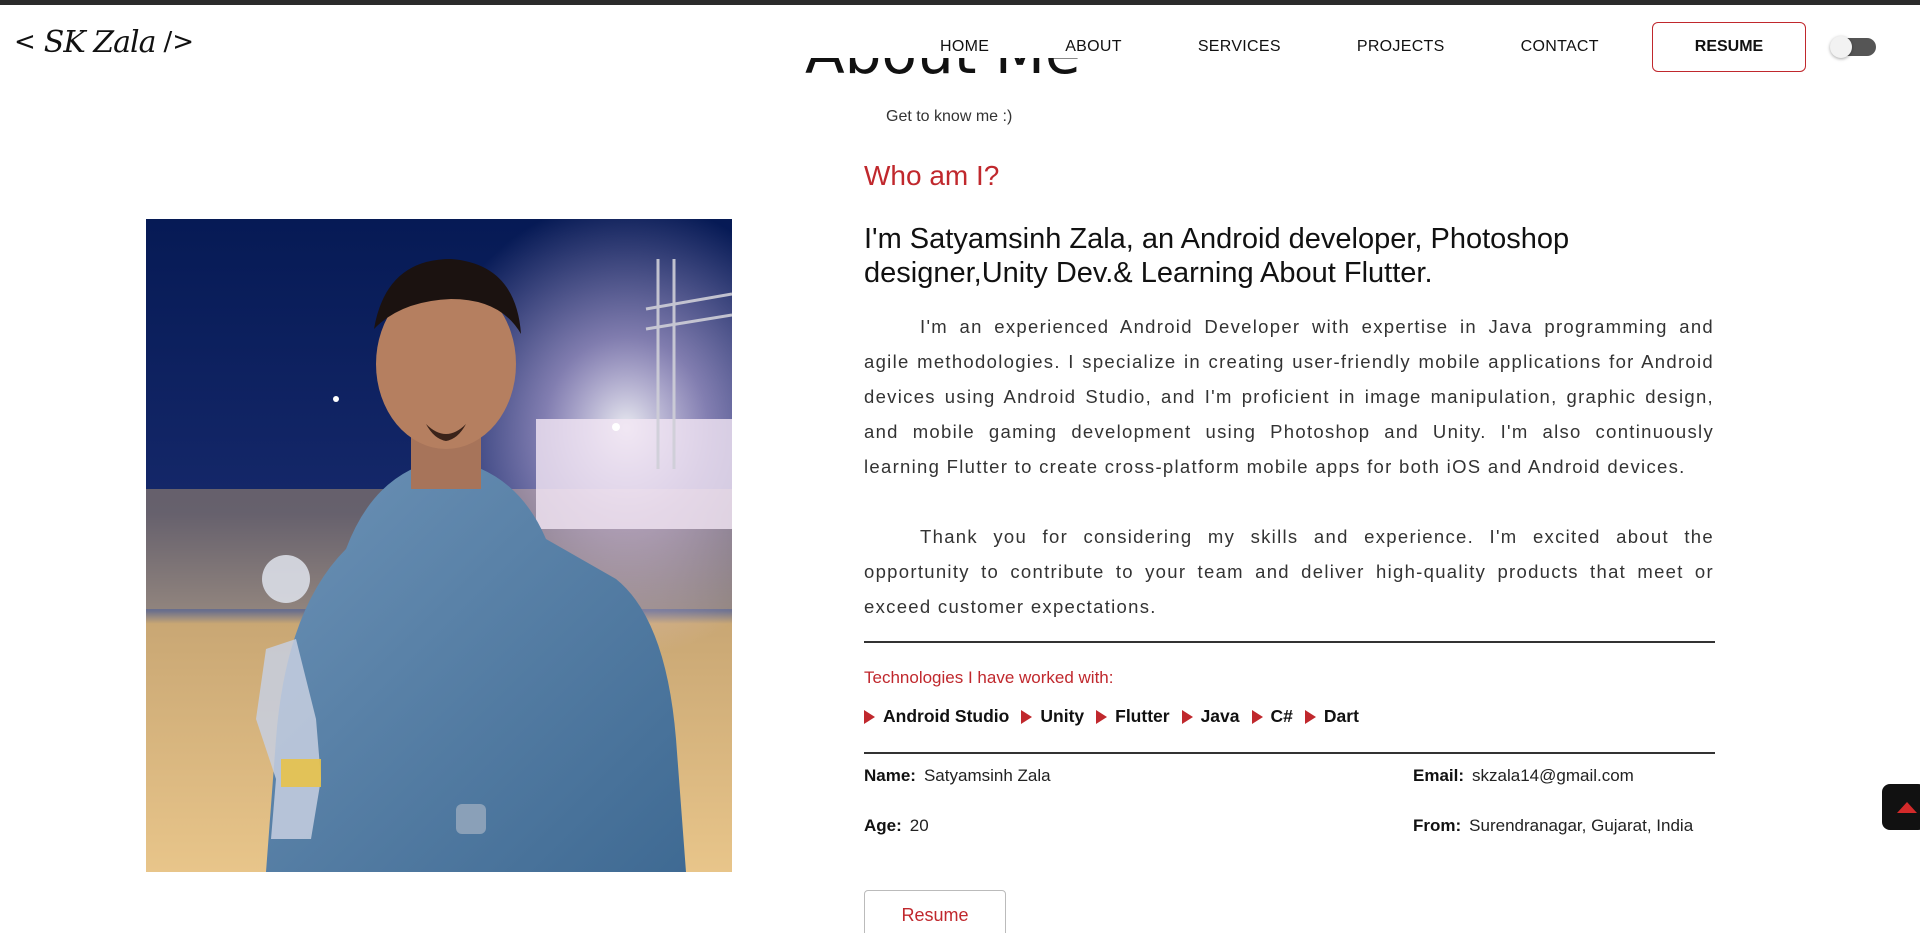 The height and width of the screenshot is (933, 1920). What do you see at coordinates (1439, 775) in the screenshot?
I see `info-label: Email:` at bounding box center [1439, 775].